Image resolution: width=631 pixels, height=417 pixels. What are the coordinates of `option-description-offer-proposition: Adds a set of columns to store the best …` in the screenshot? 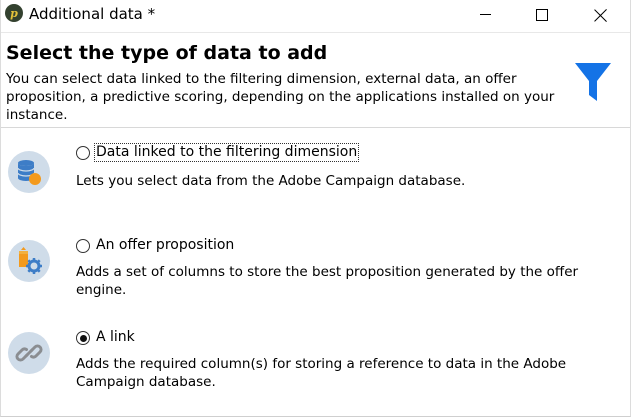 It's located at (327, 281).